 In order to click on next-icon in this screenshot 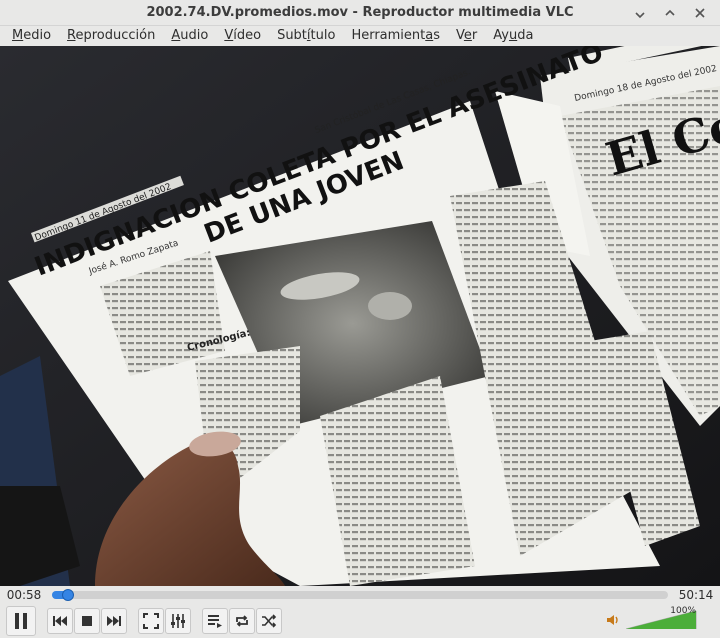, I will do `click(114, 621)`.